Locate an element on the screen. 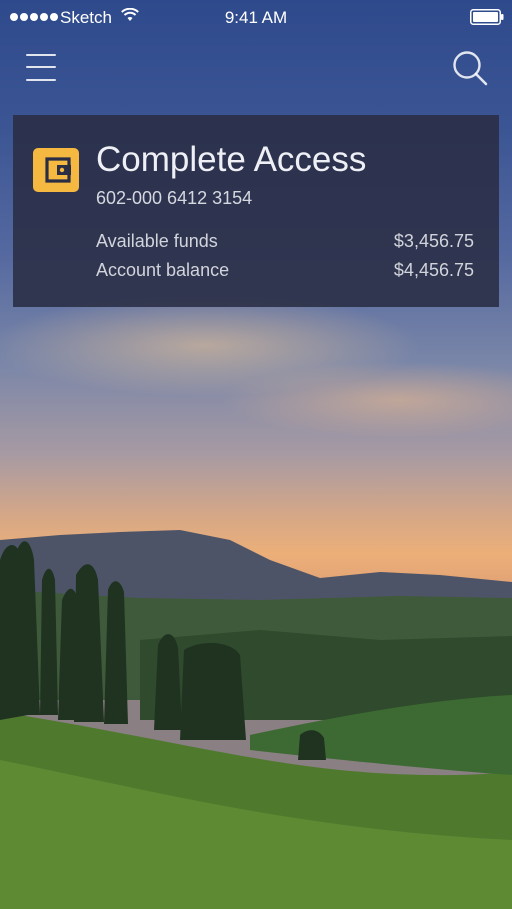 The width and height of the screenshot is (512, 909). account-name: Complete Access is located at coordinates (231, 159).